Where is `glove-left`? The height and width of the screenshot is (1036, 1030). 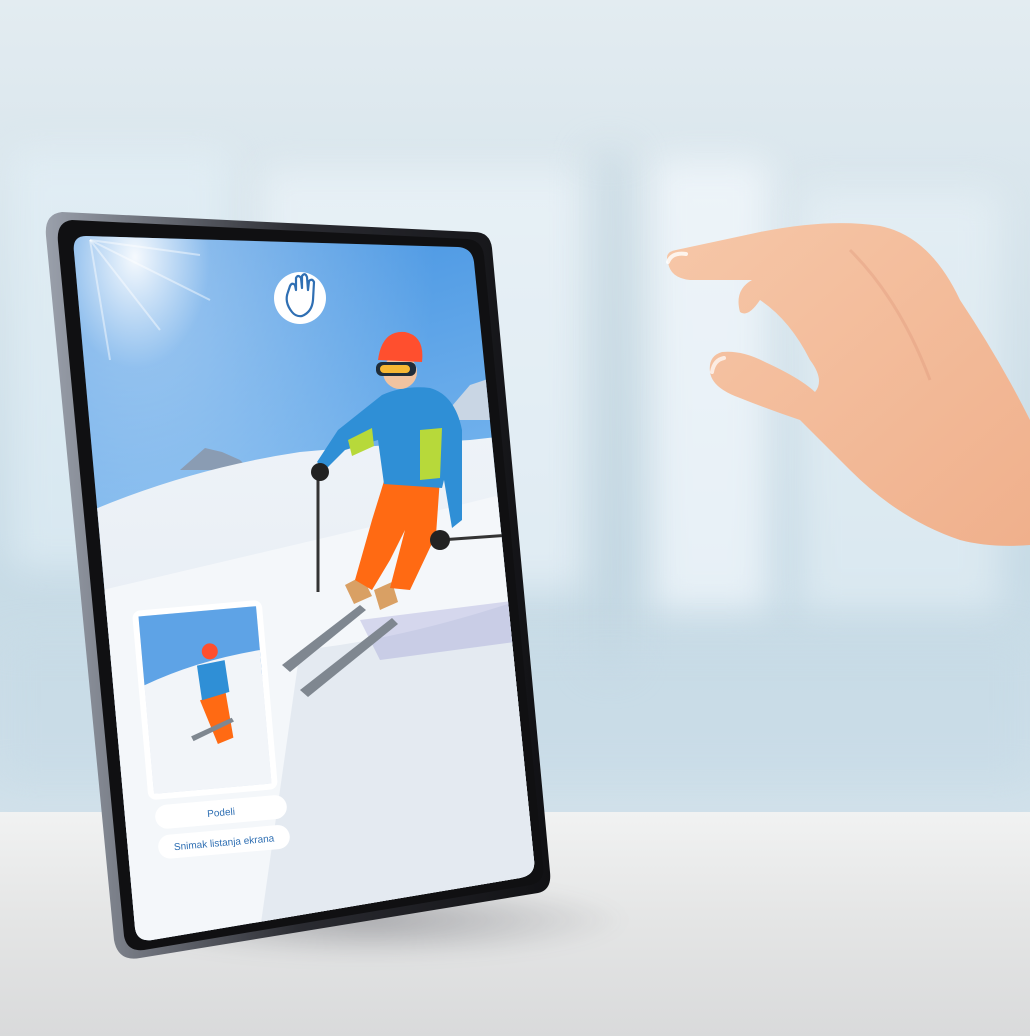 glove-left is located at coordinates (320, 472).